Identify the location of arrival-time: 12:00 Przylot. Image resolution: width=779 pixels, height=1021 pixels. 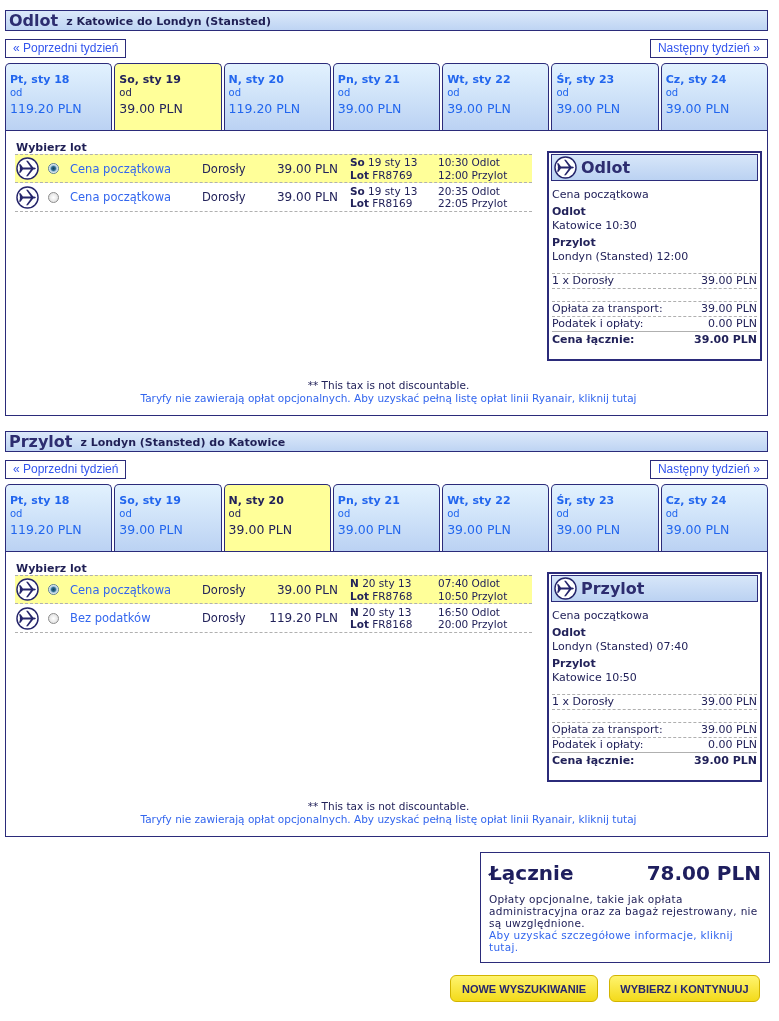
(473, 174).